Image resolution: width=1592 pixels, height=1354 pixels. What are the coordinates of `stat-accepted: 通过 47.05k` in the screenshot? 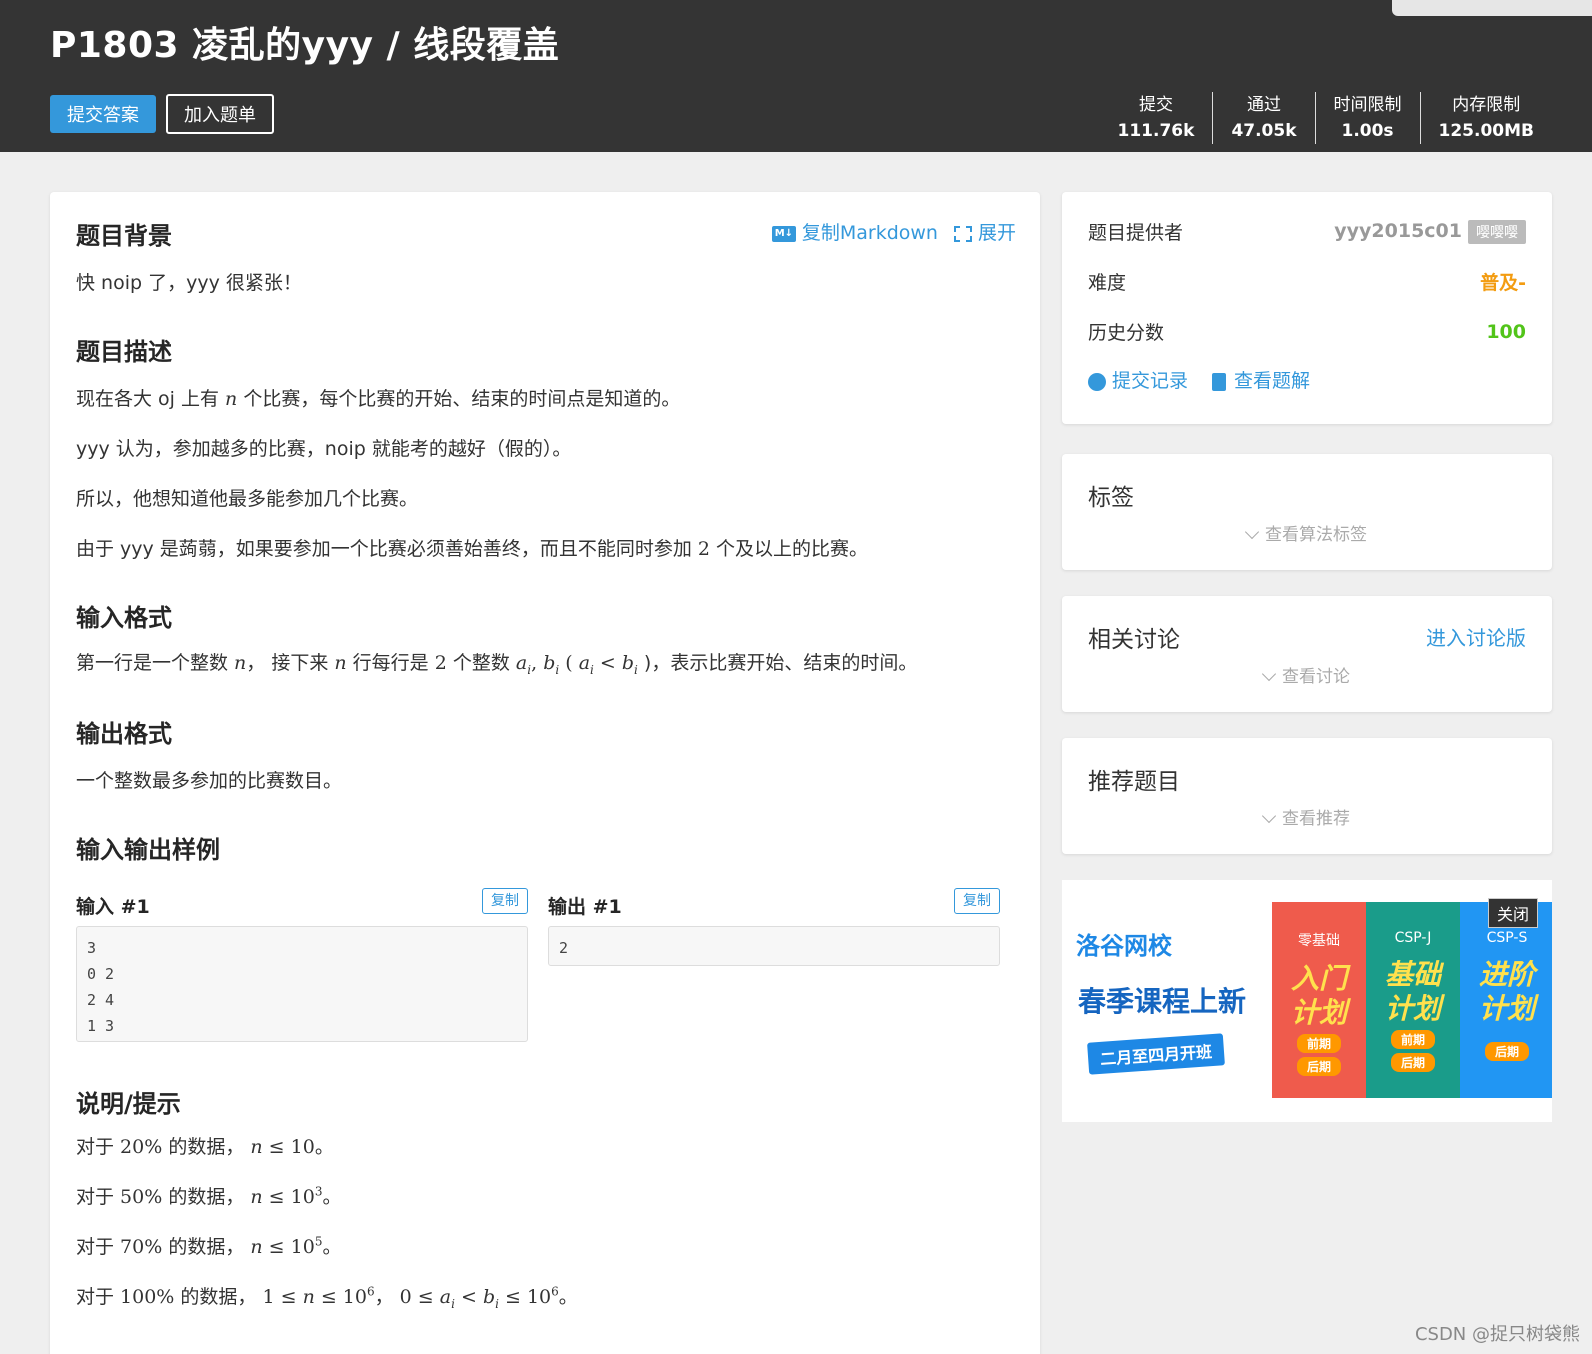 It's located at (1263, 118).